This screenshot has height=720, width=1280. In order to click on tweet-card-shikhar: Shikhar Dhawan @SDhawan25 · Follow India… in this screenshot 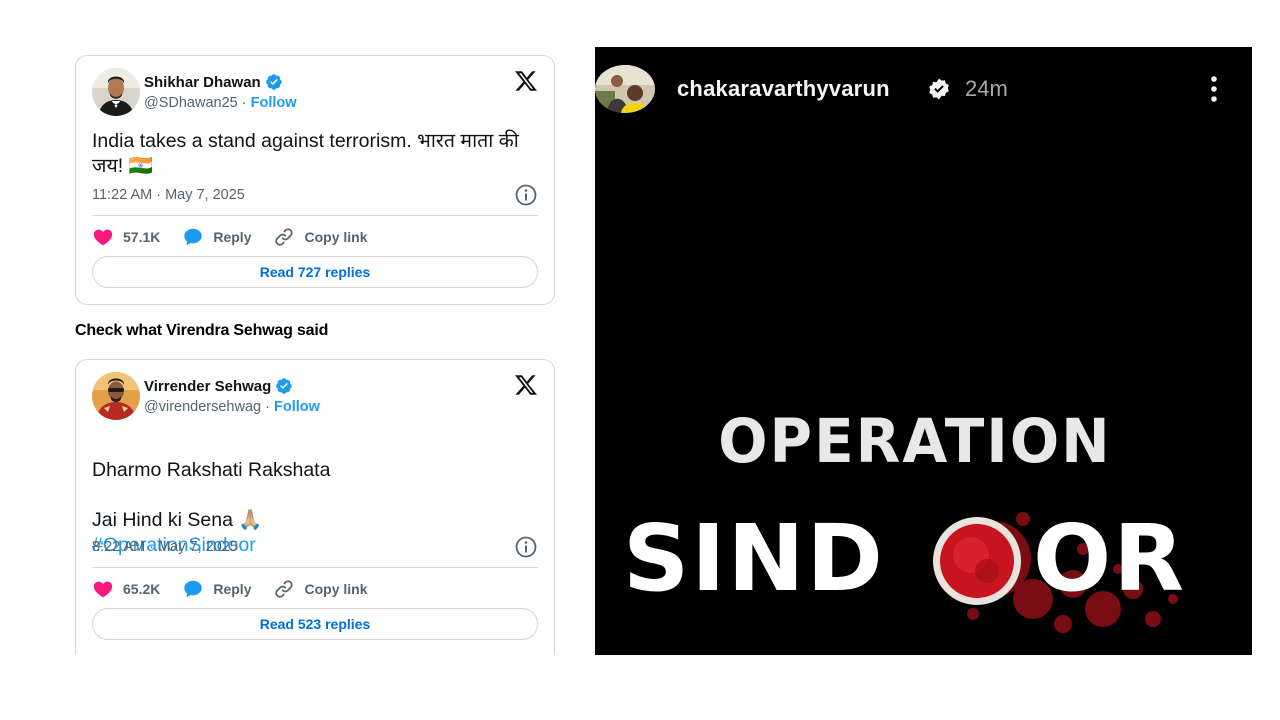, I will do `click(315, 180)`.